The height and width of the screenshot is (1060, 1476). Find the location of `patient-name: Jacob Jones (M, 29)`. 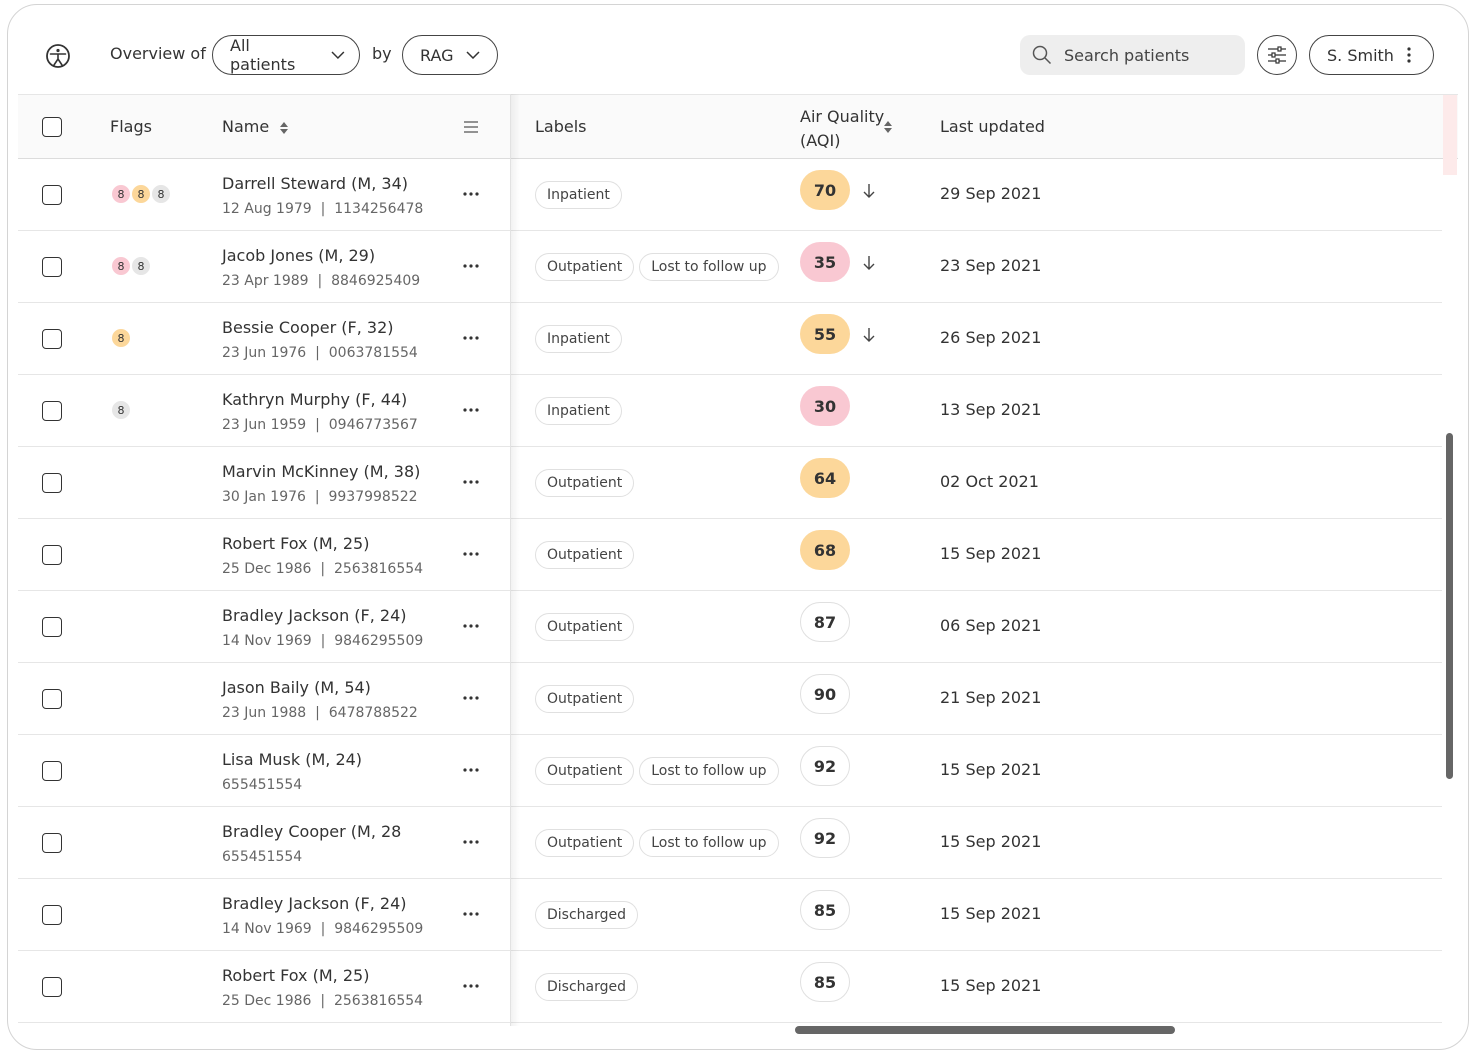

patient-name: Jacob Jones (M, 29) is located at coordinates (298, 255).